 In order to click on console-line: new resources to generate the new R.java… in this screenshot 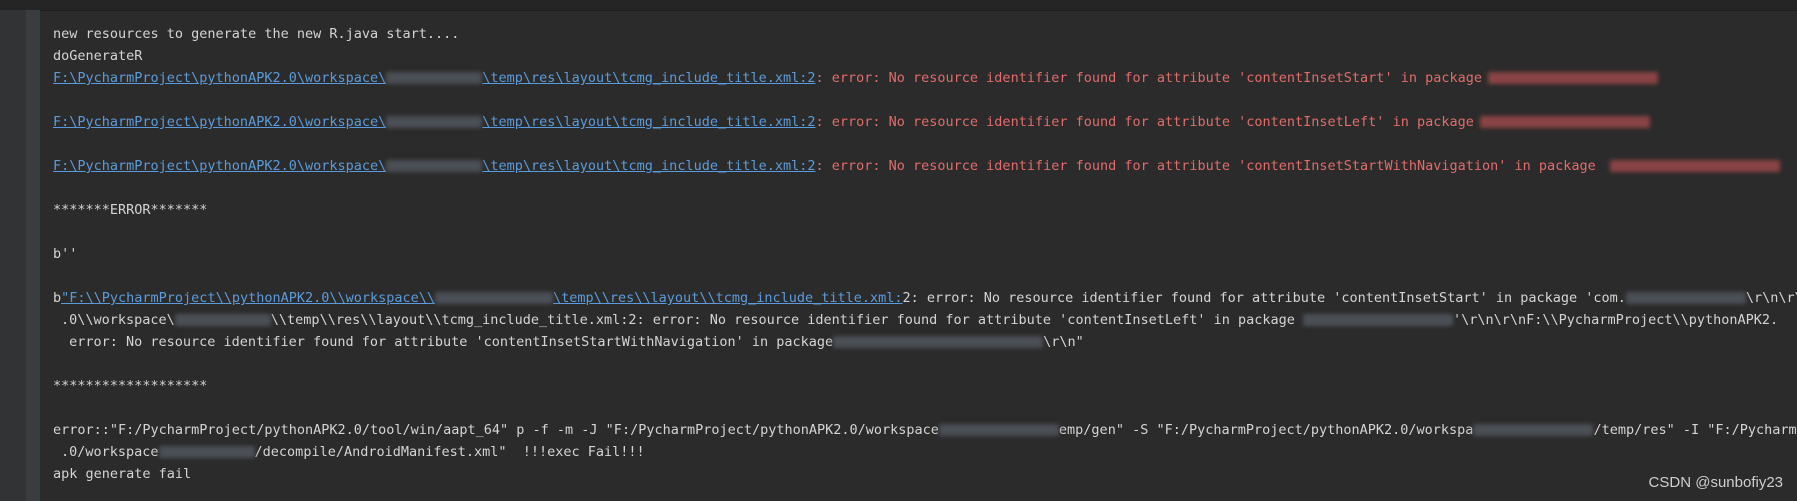, I will do `click(256, 34)`.